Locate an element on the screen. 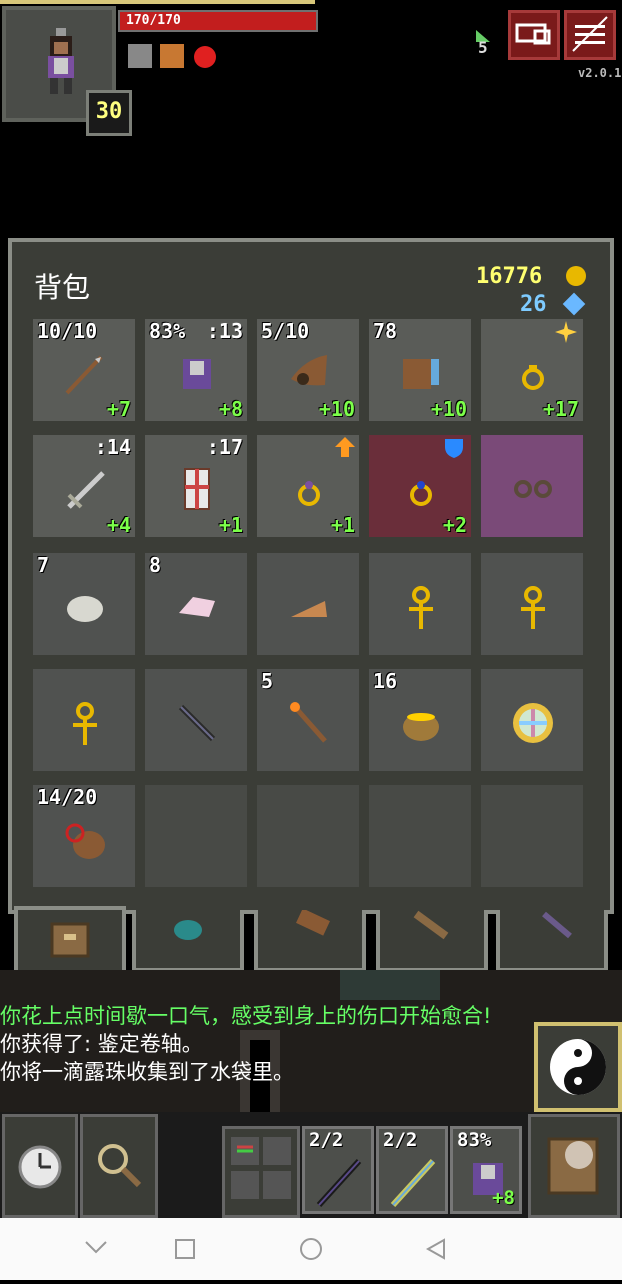  item-quantity: 7 is located at coordinates (43, 565).